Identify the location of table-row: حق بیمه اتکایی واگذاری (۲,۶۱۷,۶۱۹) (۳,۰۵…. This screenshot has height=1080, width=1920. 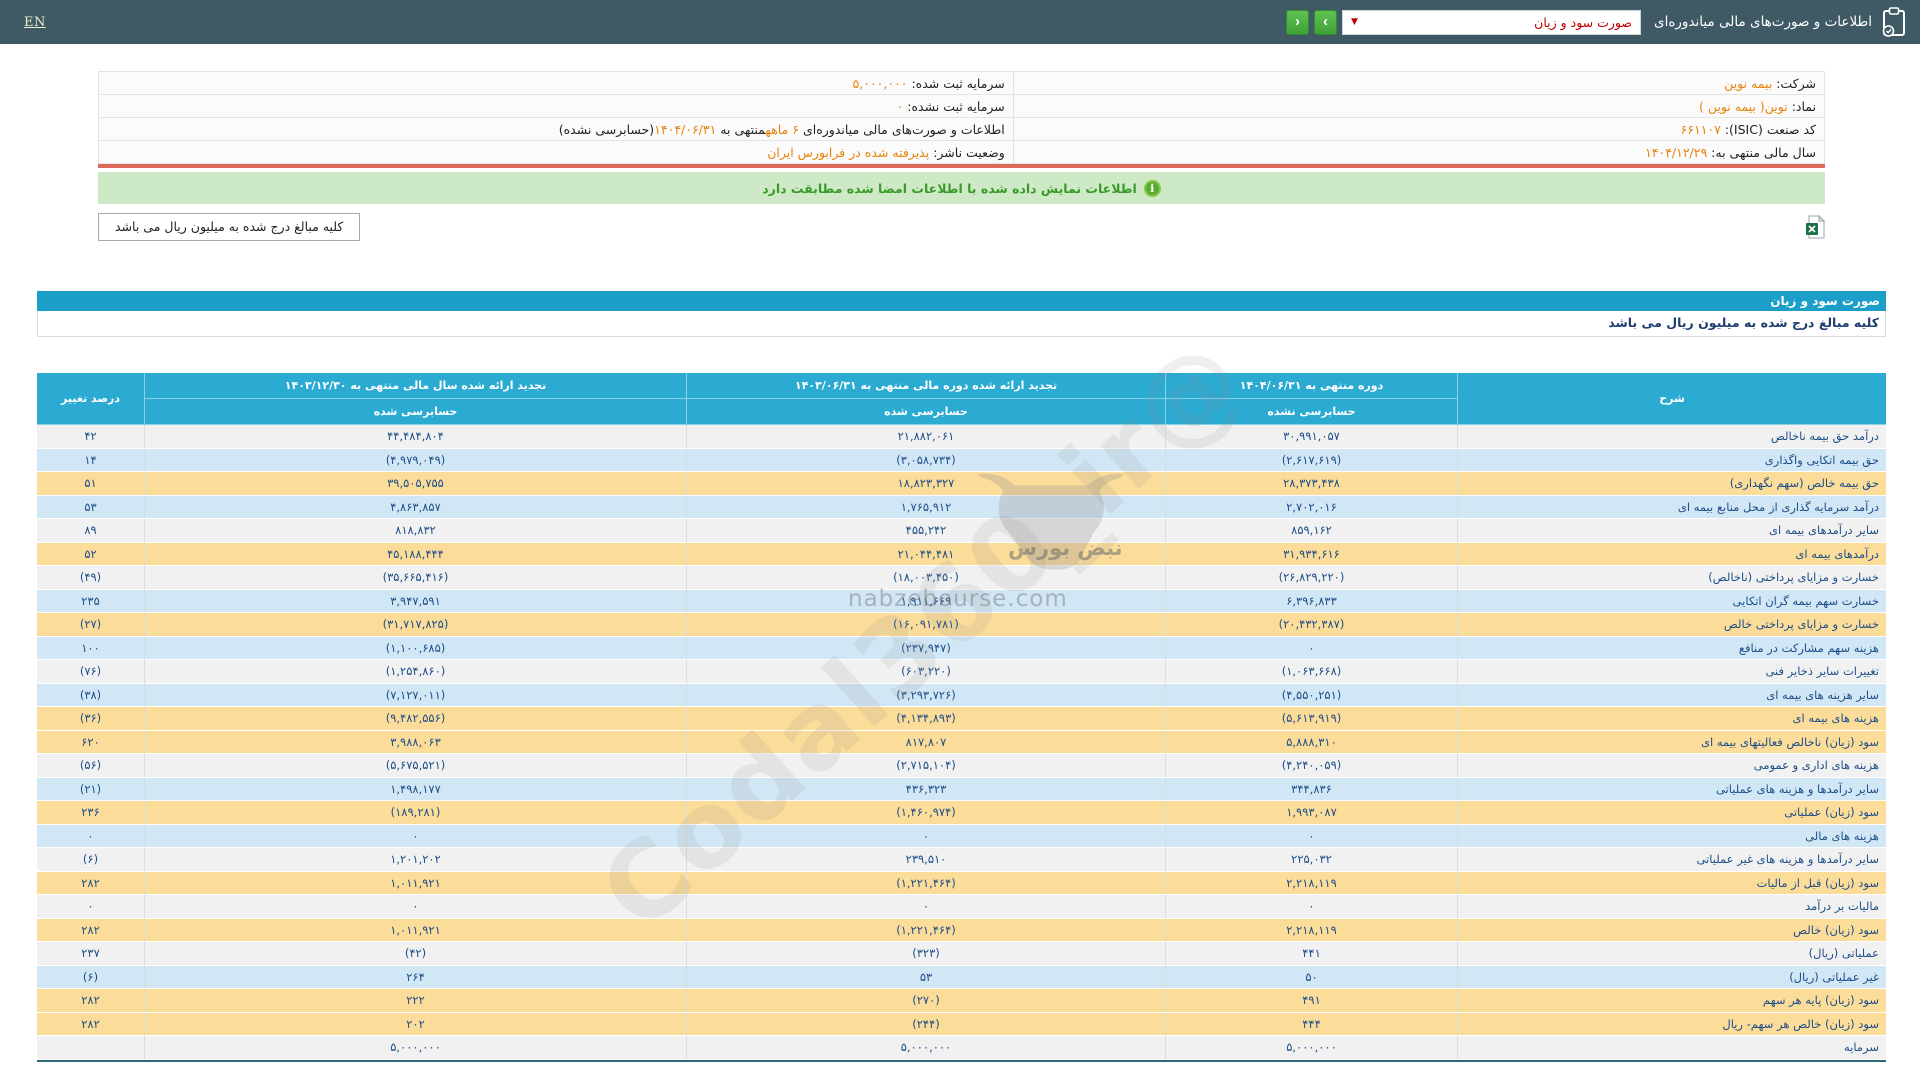
(961, 460).